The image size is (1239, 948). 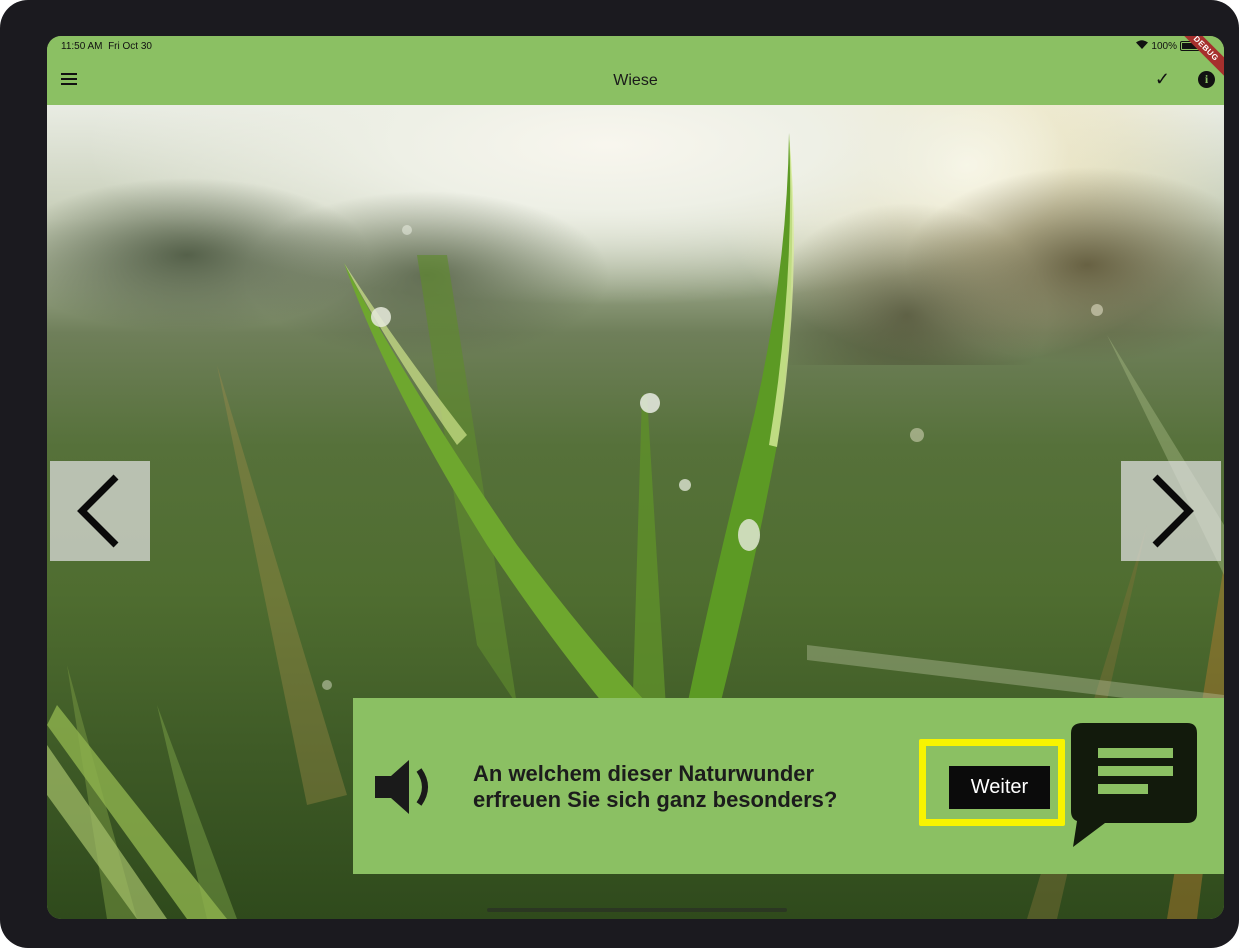 I want to click on question-line-2: erfreuen Sie sich ganz besonders?, so click(x=655, y=799).